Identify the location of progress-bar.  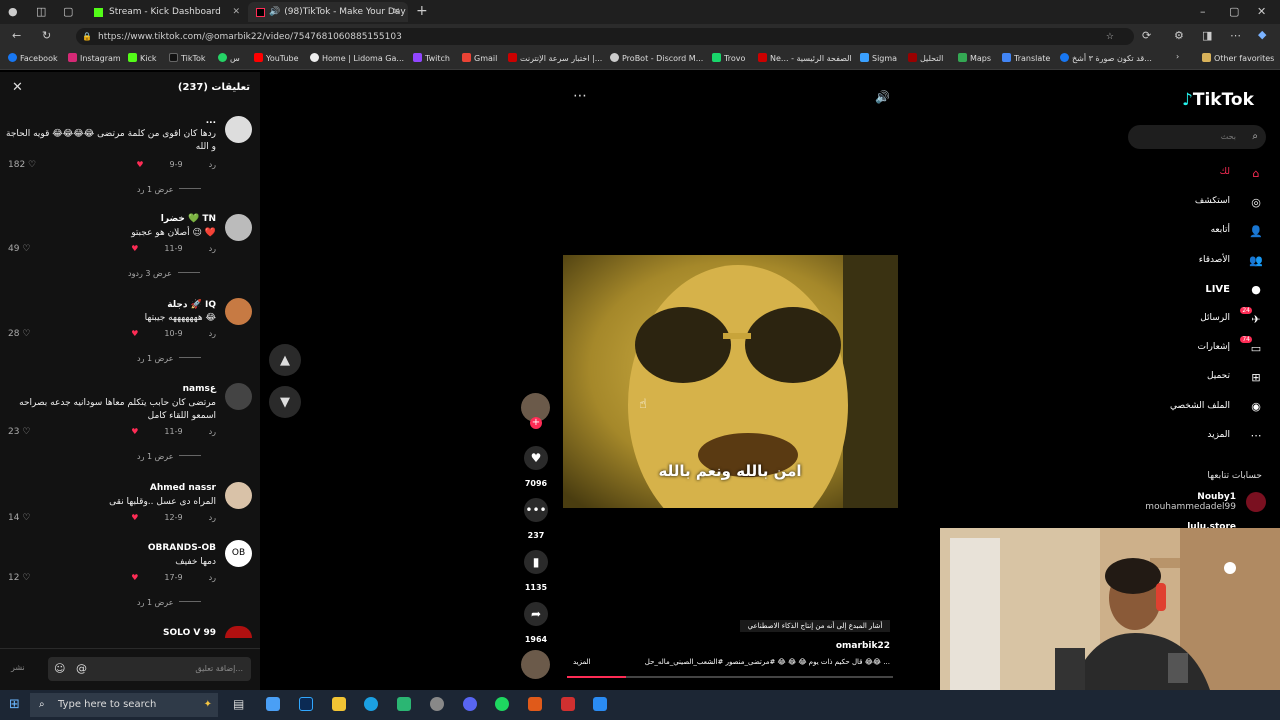
(730, 677).